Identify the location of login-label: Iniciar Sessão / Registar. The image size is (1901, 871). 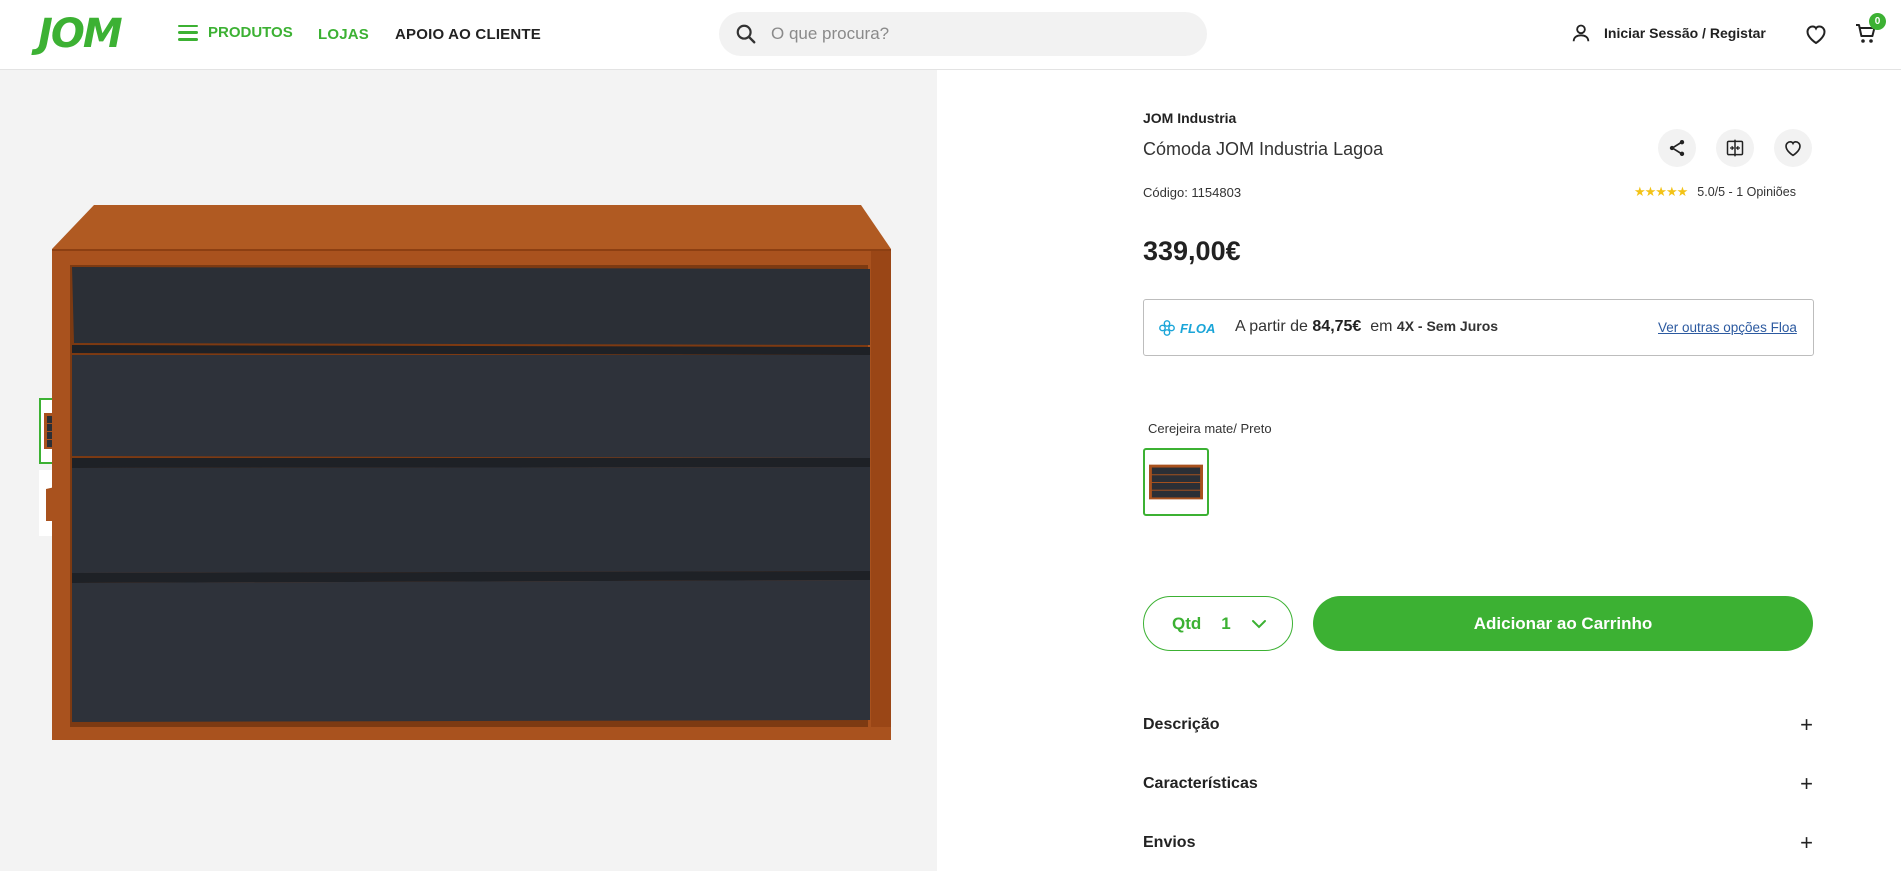
(1685, 33).